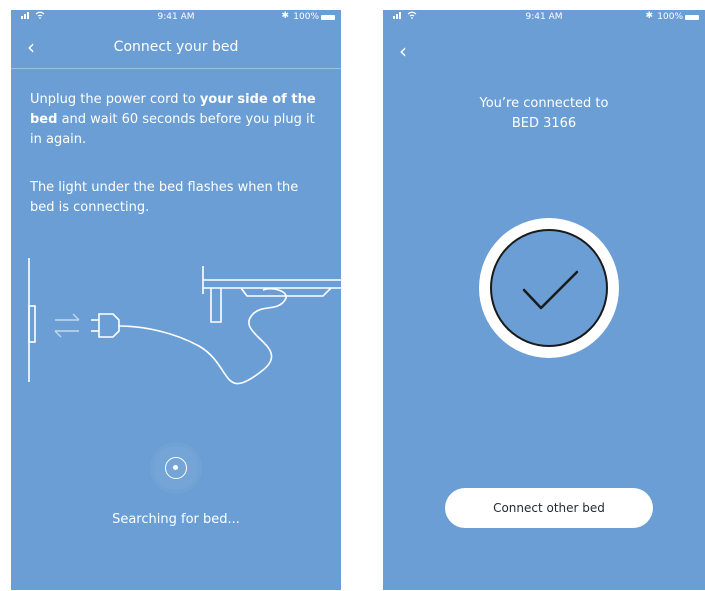 Image resolution: width=705 pixels, height=591 pixels. What do you see at coordinates (32, 320) in the screenshot?
I see `wall-socket-icon` at bounding box center [32, 320].